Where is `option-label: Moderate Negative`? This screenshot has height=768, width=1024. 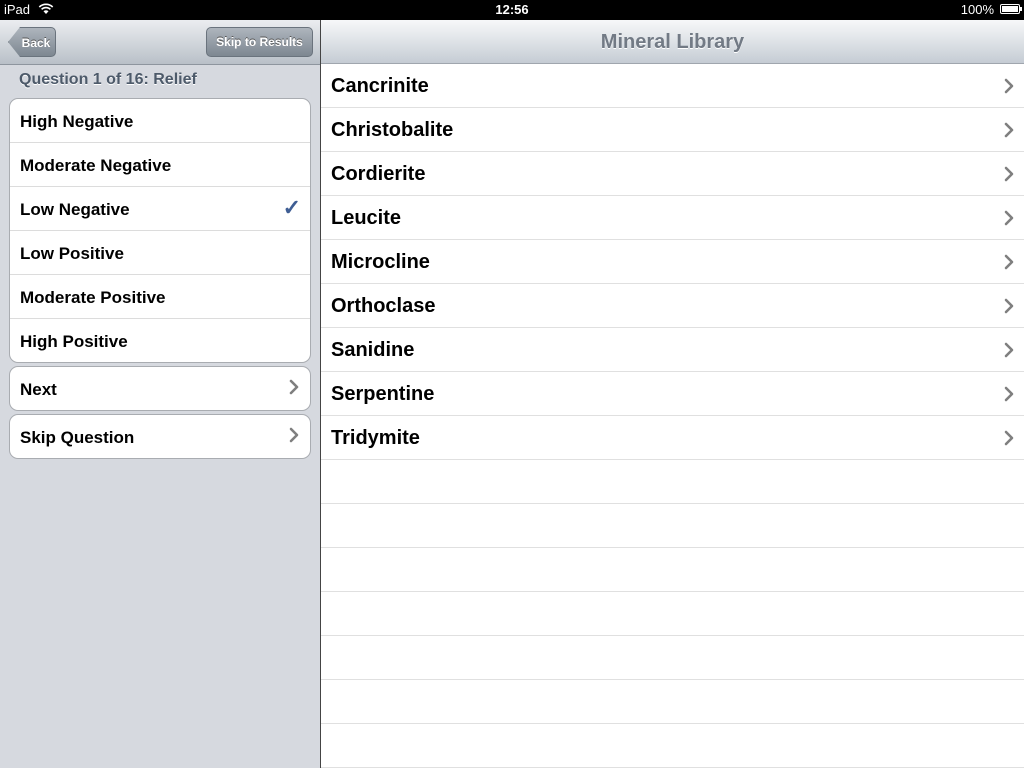
option-label: Moderate Negative is located at coordinates (96, 165).